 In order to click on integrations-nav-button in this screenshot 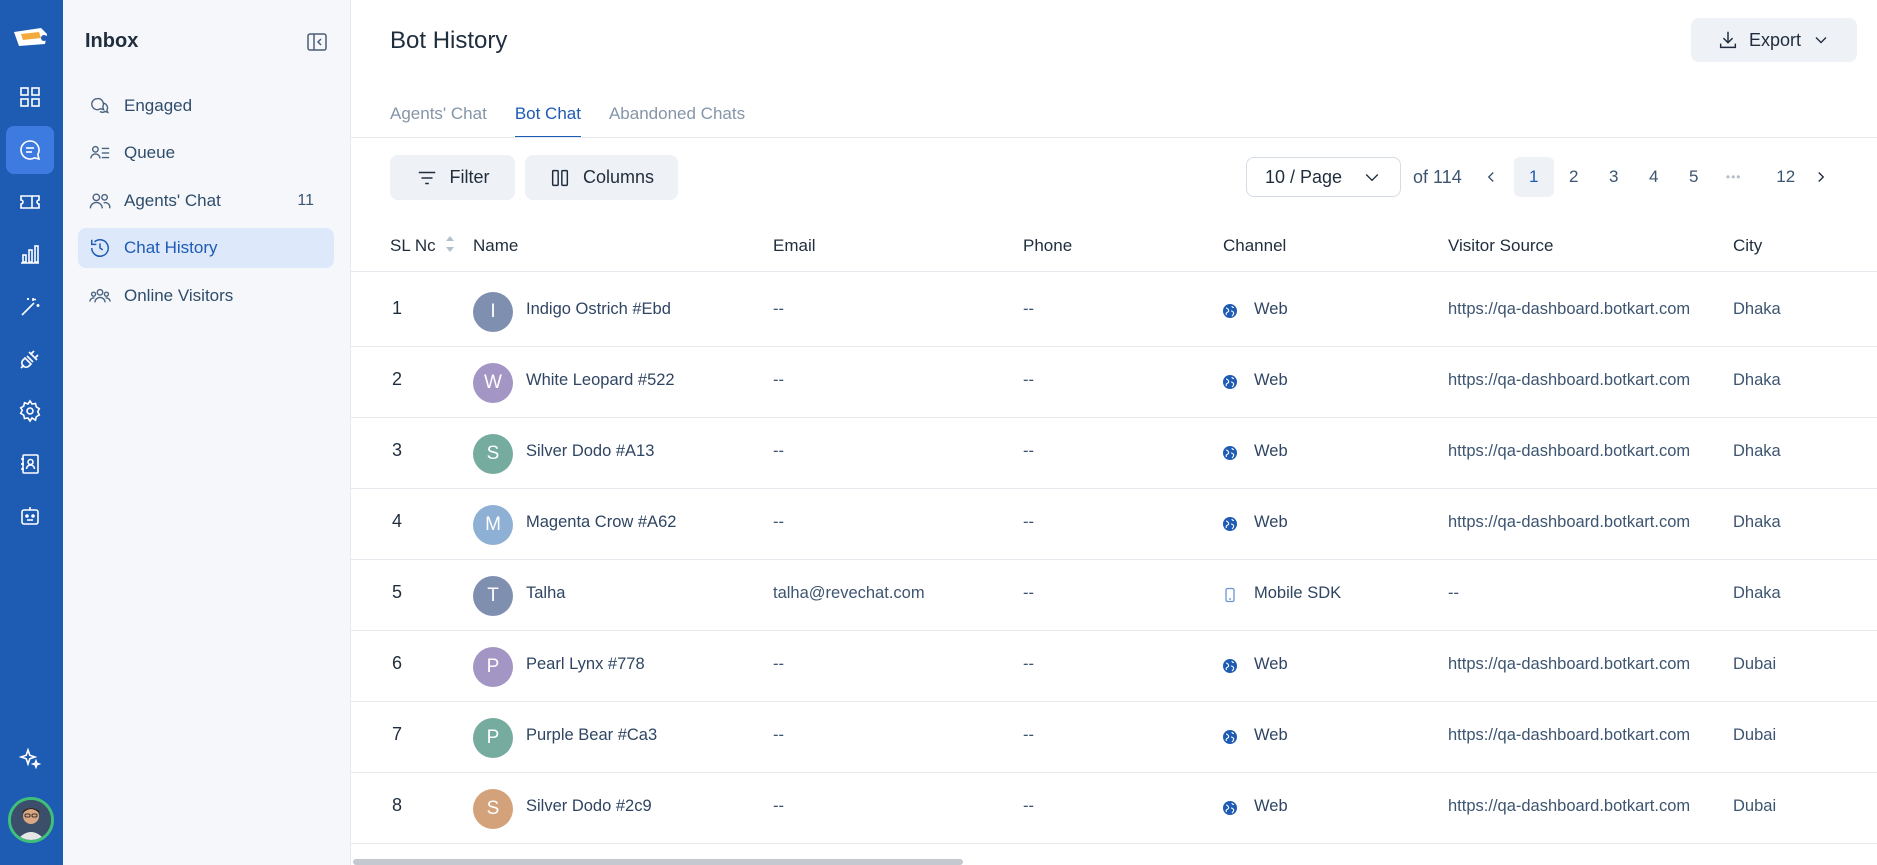, I will do `click(30, 359)`.